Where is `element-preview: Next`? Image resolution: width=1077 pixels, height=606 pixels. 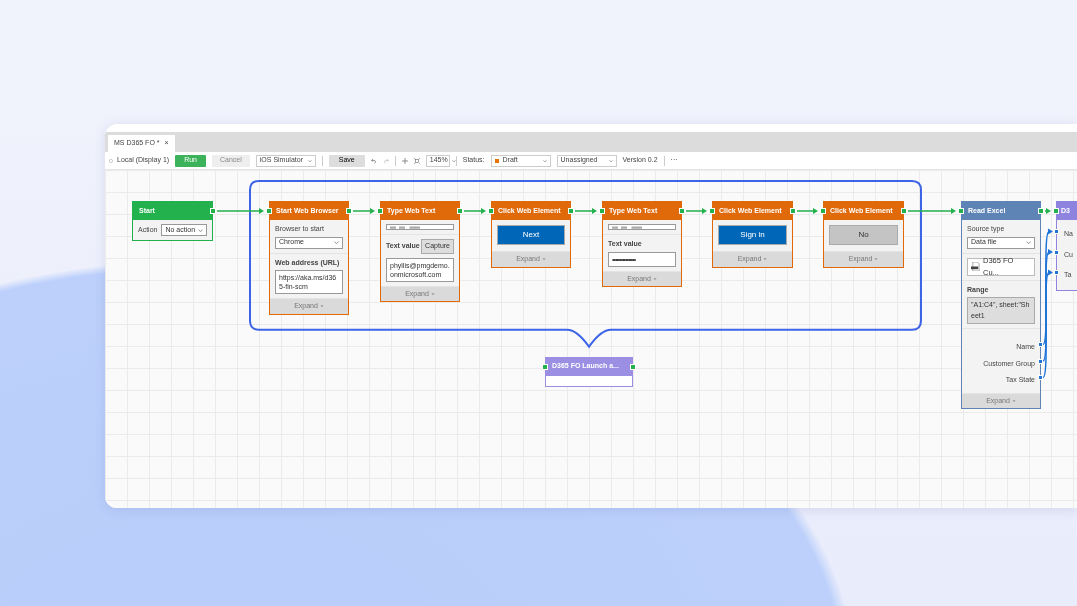
element-preview: Next is located at coordinates (531, 235).